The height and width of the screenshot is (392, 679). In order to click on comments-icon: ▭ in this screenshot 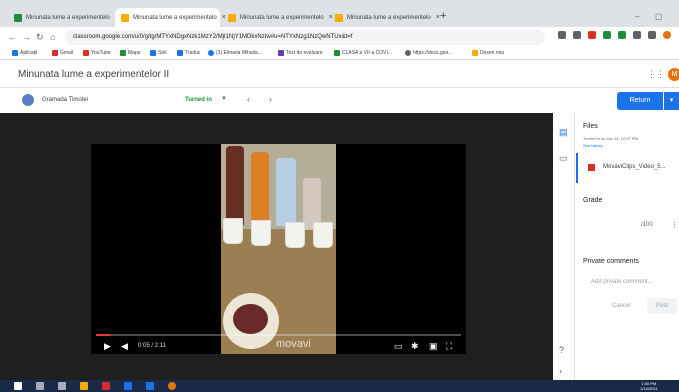, I will do `click(563, 158)`.